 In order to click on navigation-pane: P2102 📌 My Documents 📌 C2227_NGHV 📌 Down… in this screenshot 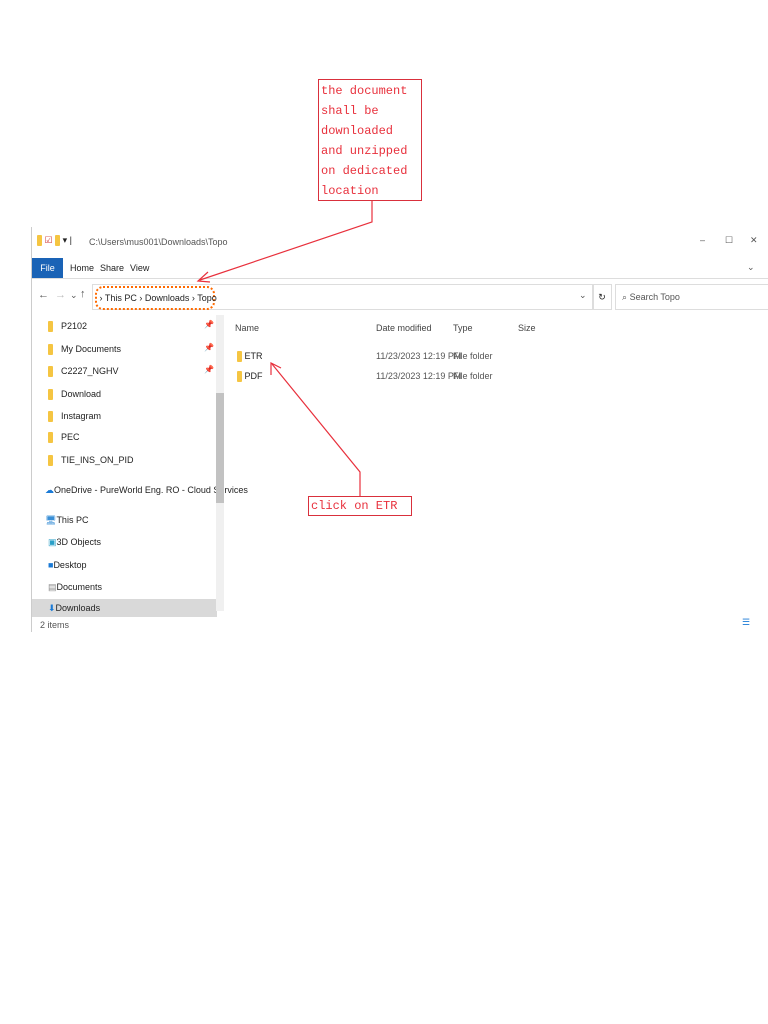, I will do `click(140, 466)`.